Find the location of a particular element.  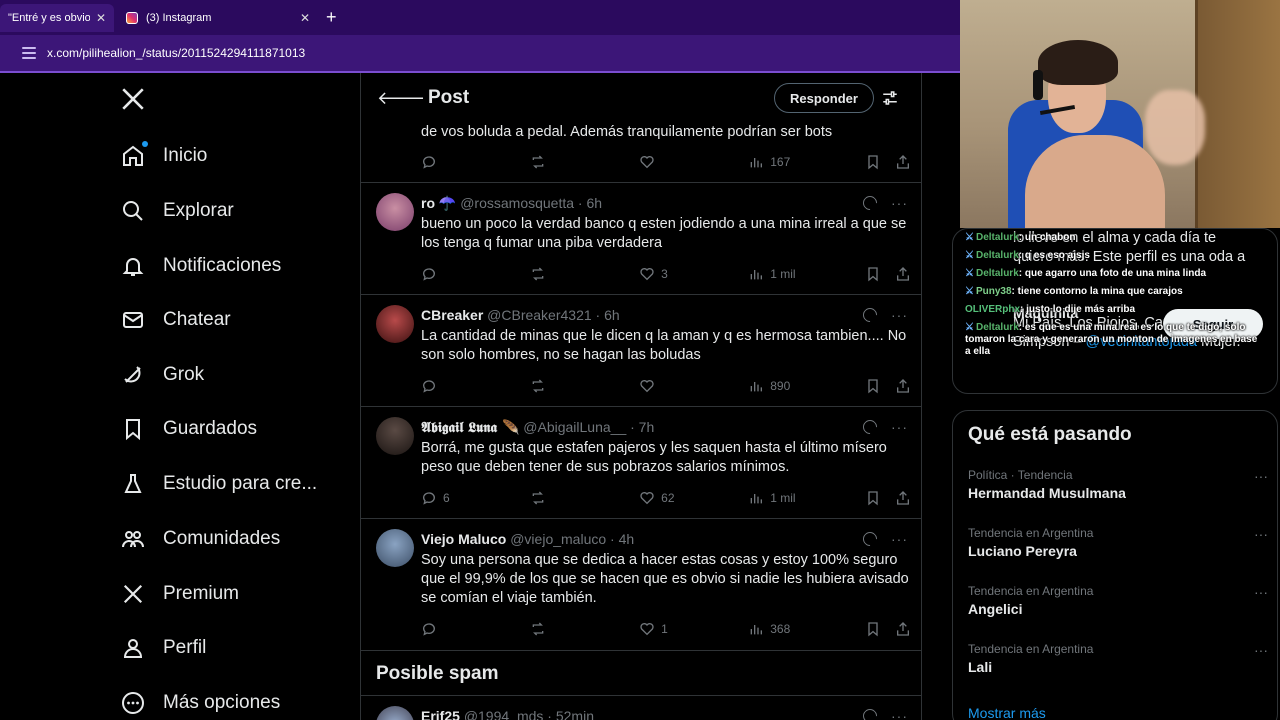

author-name: Erif25 is located at coordinates (440, 714).